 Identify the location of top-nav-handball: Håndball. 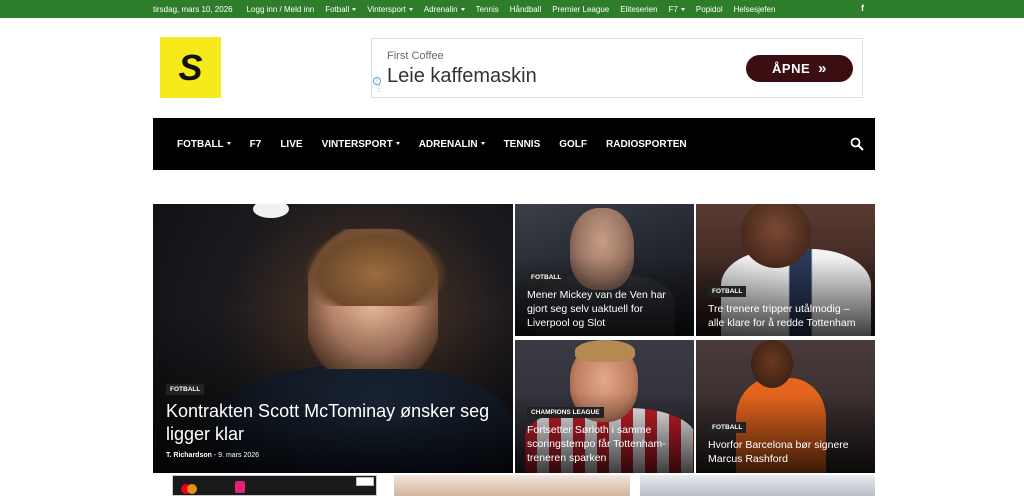
(526, 9).